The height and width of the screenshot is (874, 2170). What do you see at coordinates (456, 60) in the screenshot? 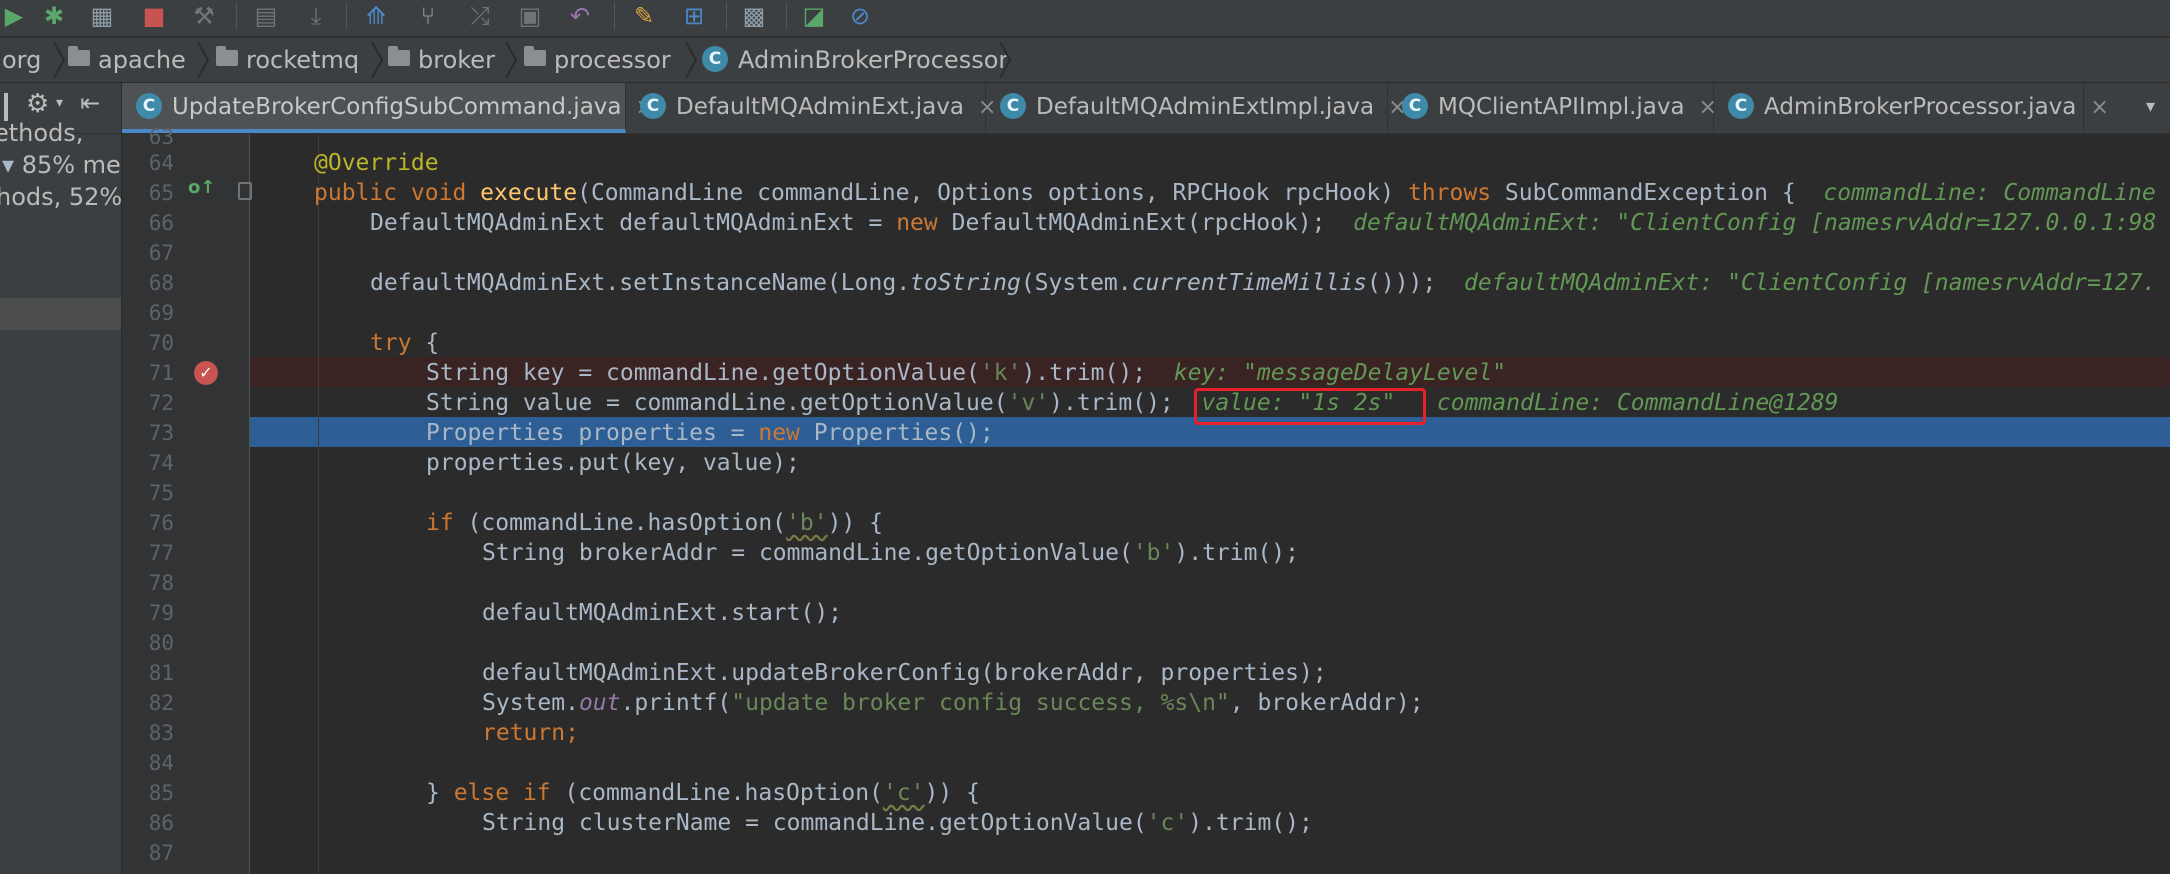
I see `breadcrumb-label: broker` at bounding box center [456, 60].